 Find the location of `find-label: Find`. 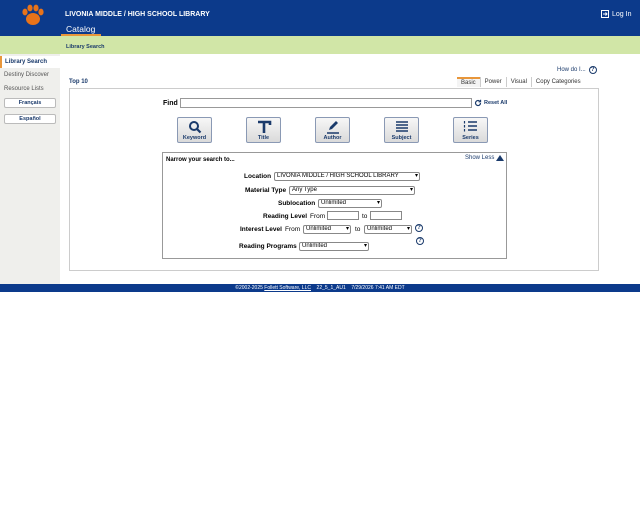

find-label: Find is located at coordinates (170, 103).